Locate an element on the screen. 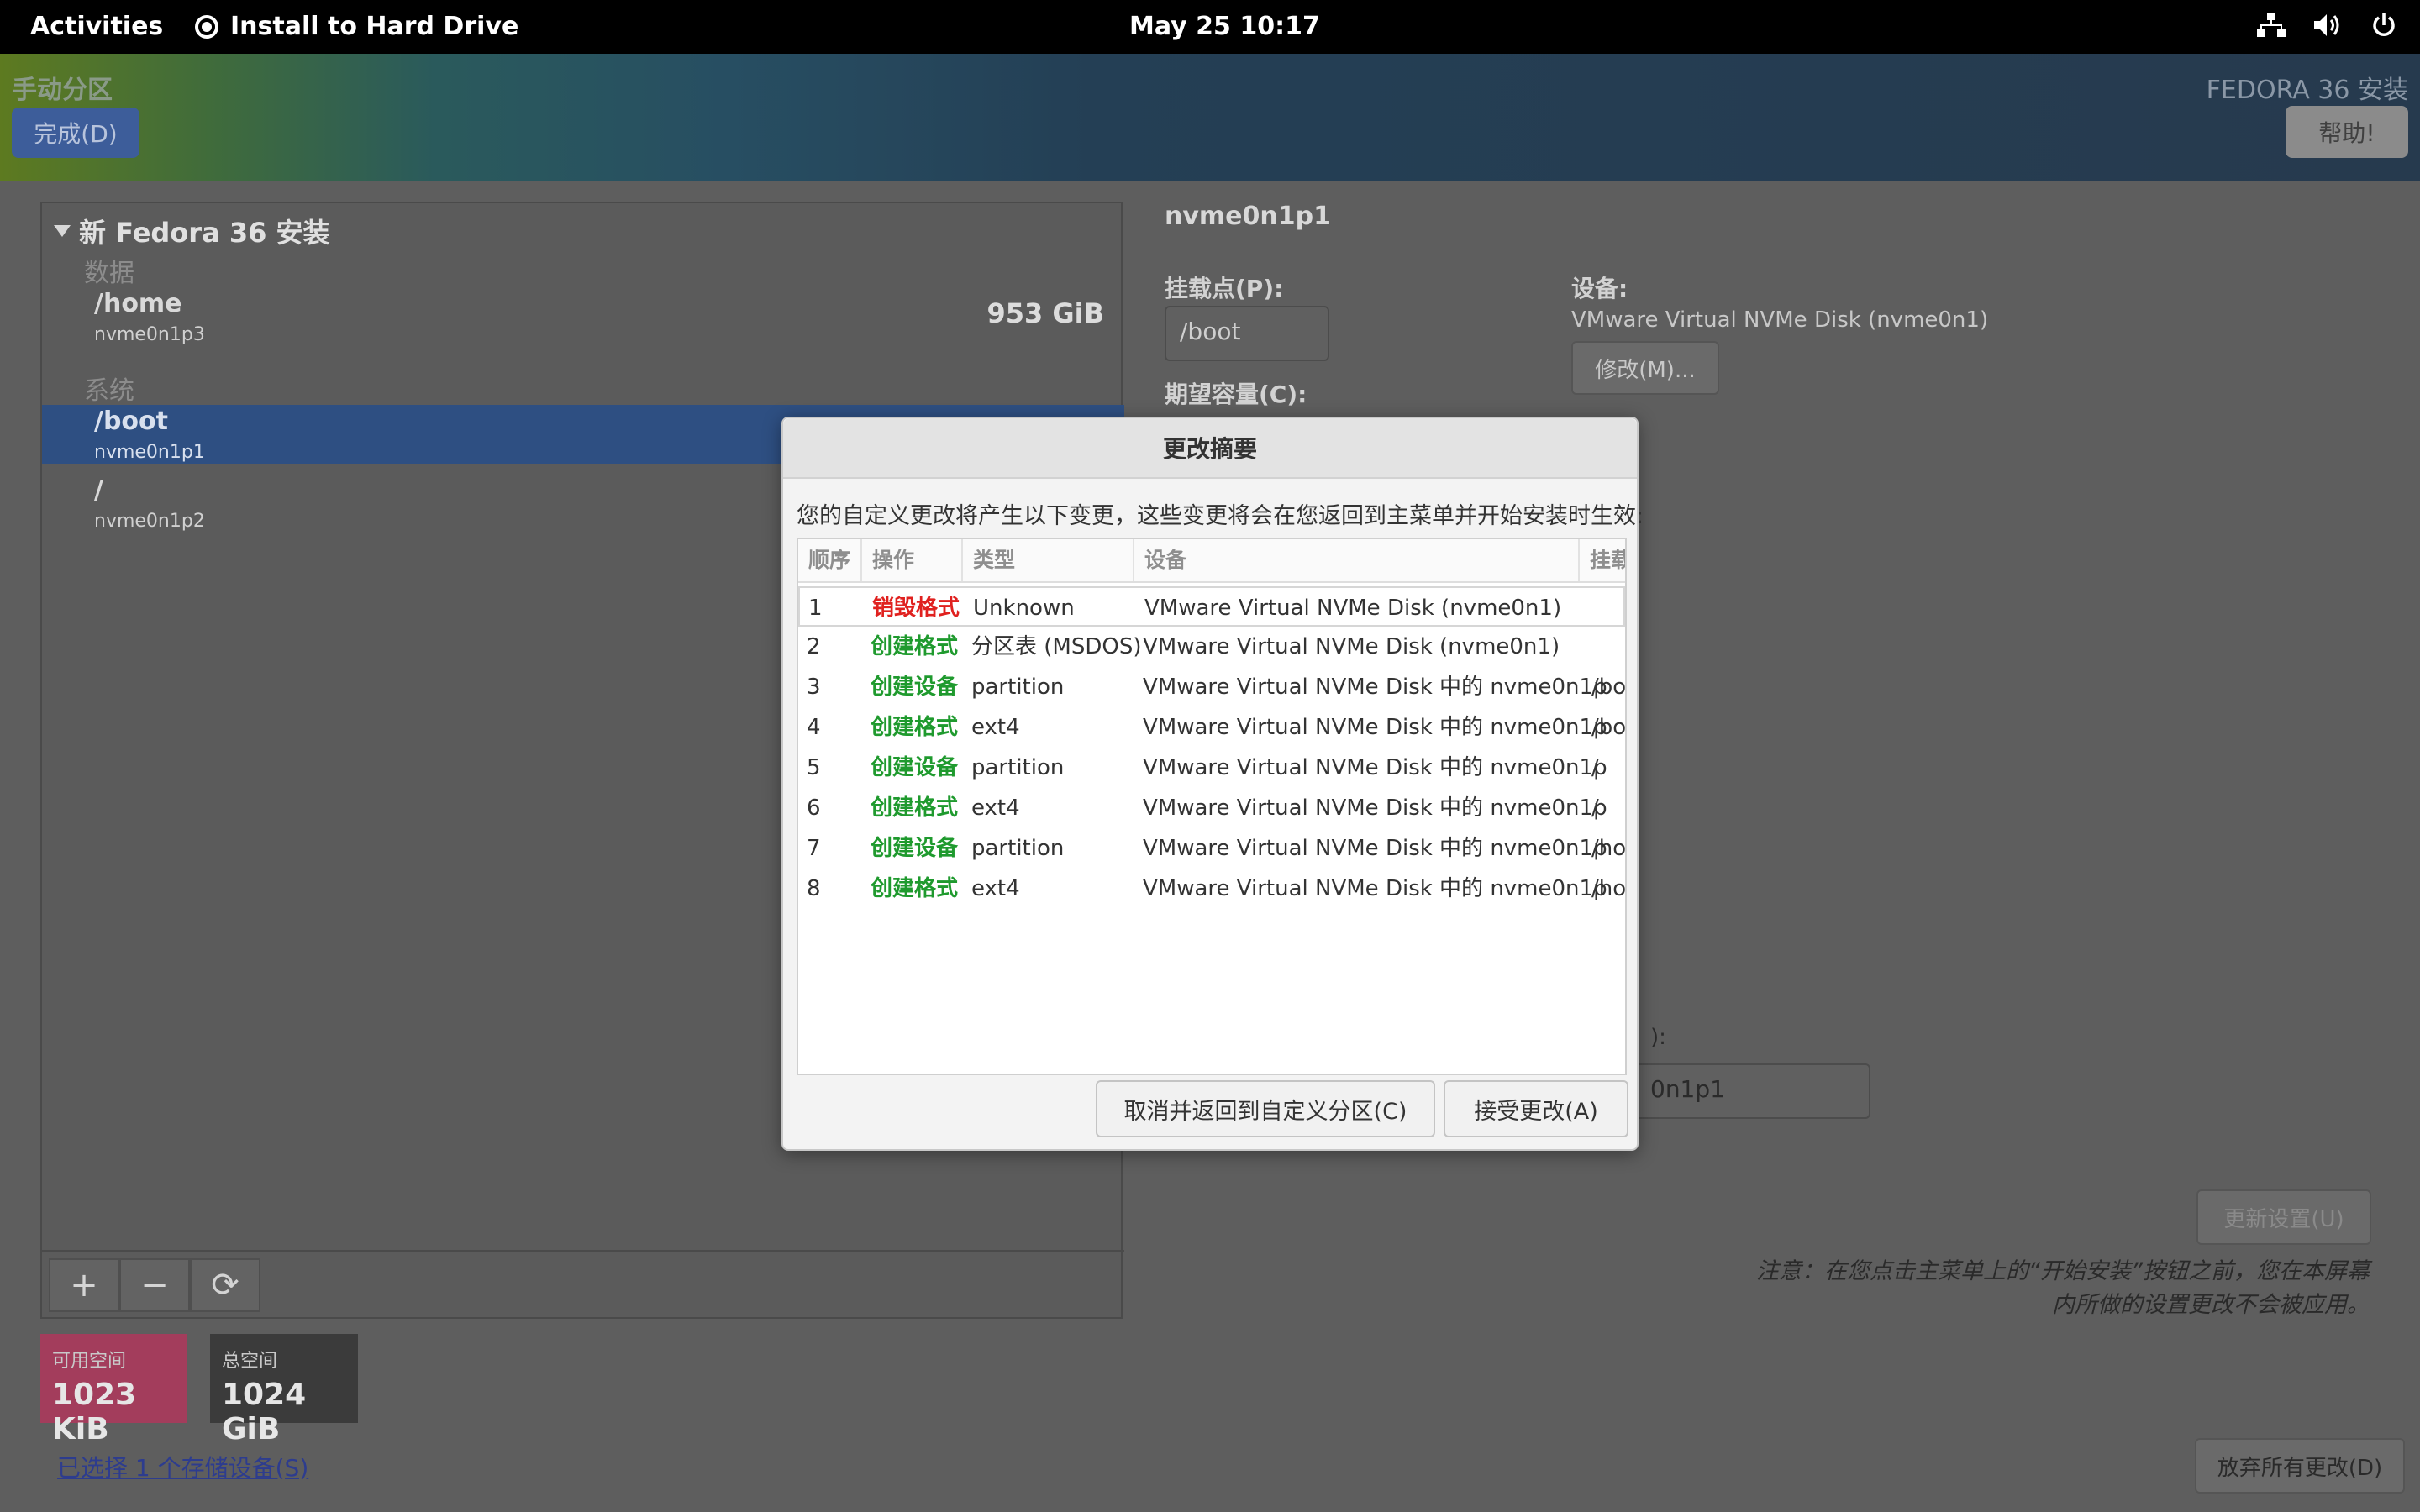  installer-icon is located at coordinates (206, 26).